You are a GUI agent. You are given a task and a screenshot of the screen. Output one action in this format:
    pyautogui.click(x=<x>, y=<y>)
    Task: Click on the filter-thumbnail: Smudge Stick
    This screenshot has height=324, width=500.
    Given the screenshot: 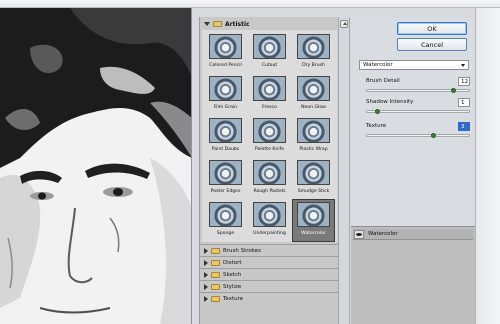 What is the action you would take?
    pyautogui.click(x=313, y=178)
    